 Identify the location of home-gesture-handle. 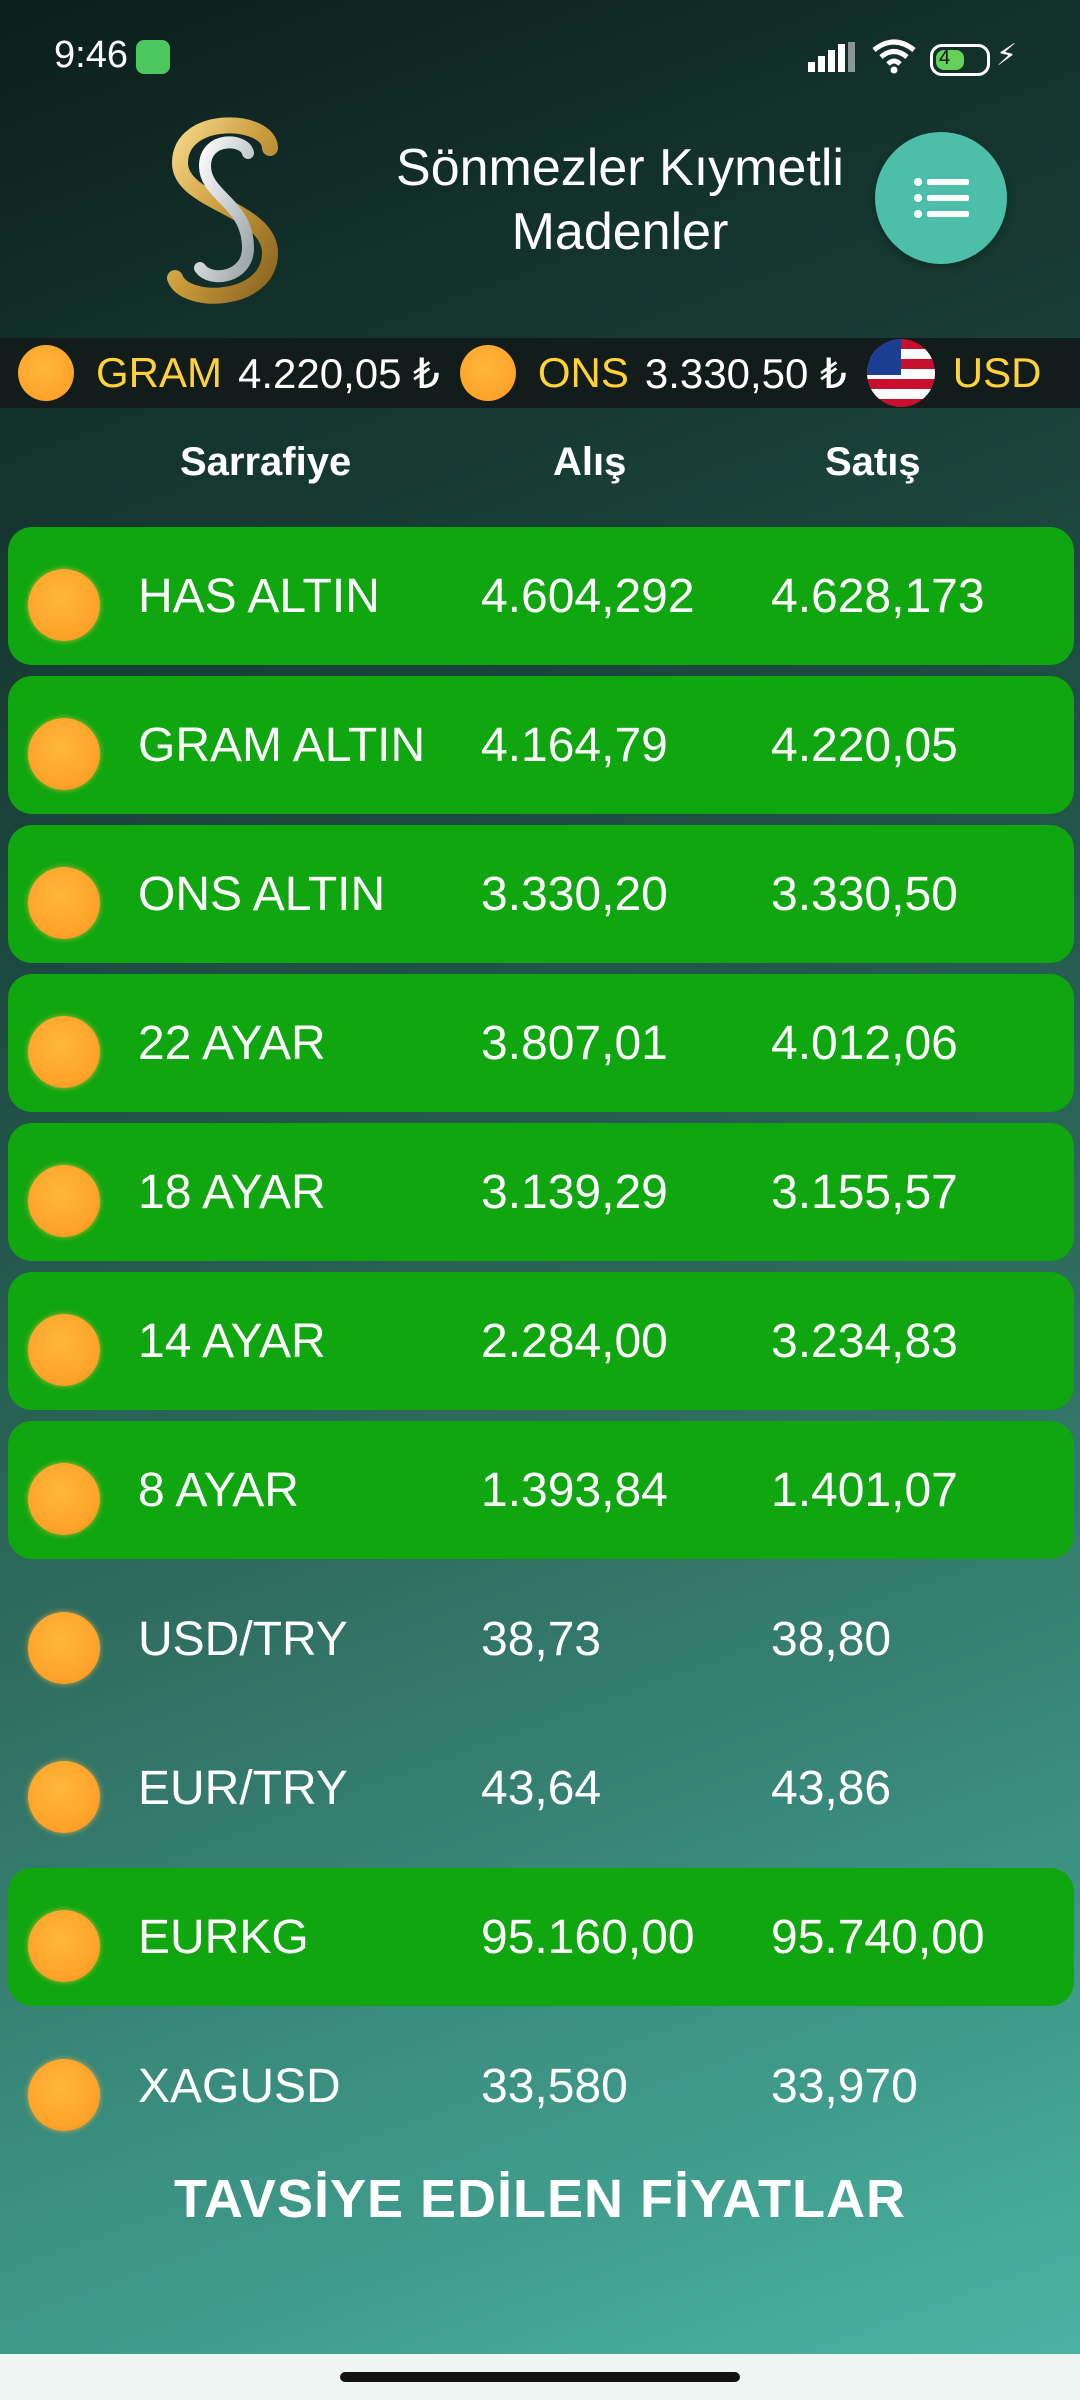
(540, 2377).